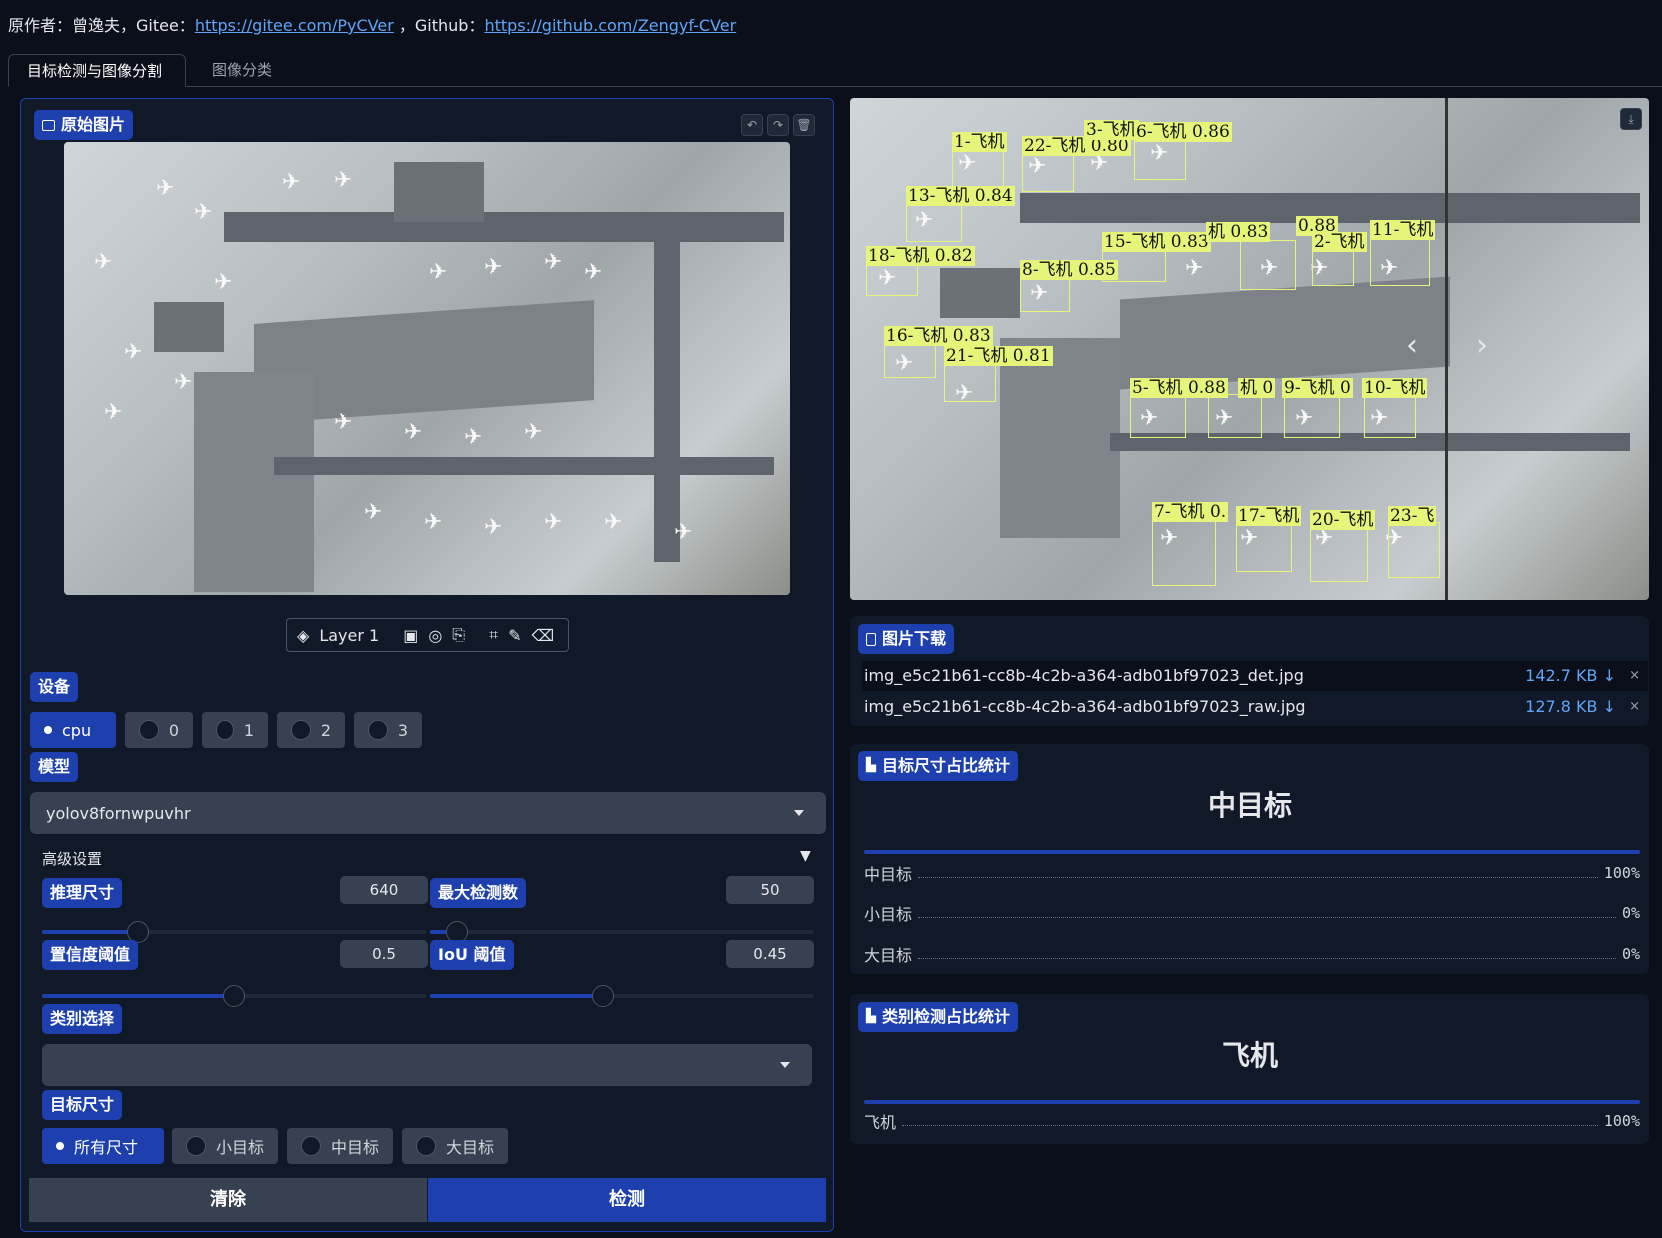 The width and height of the screenshot is (1662, 1238). Describe the element at coordinates (1339, 242) in the screenshot. I see `detection-label: 2-飞机` at that location.